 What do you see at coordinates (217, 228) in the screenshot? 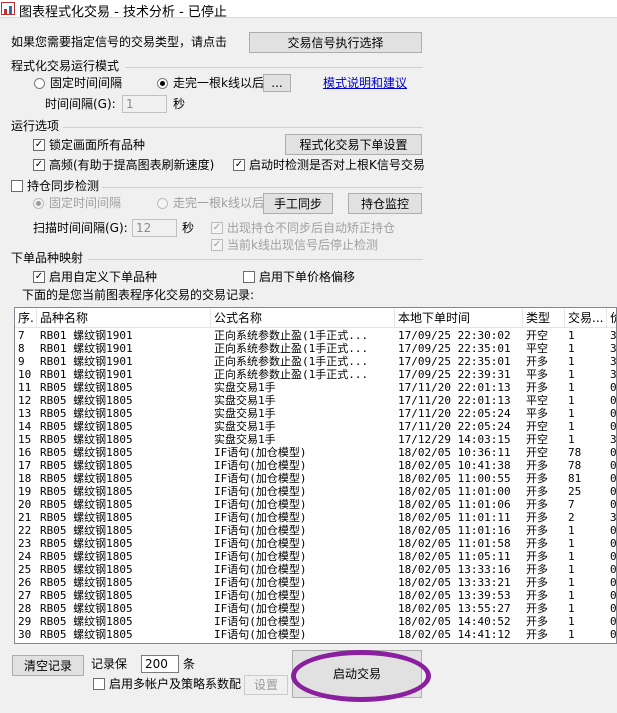
I see `auto-correct-checkbox: ✓` at bounding box center [217, 228].